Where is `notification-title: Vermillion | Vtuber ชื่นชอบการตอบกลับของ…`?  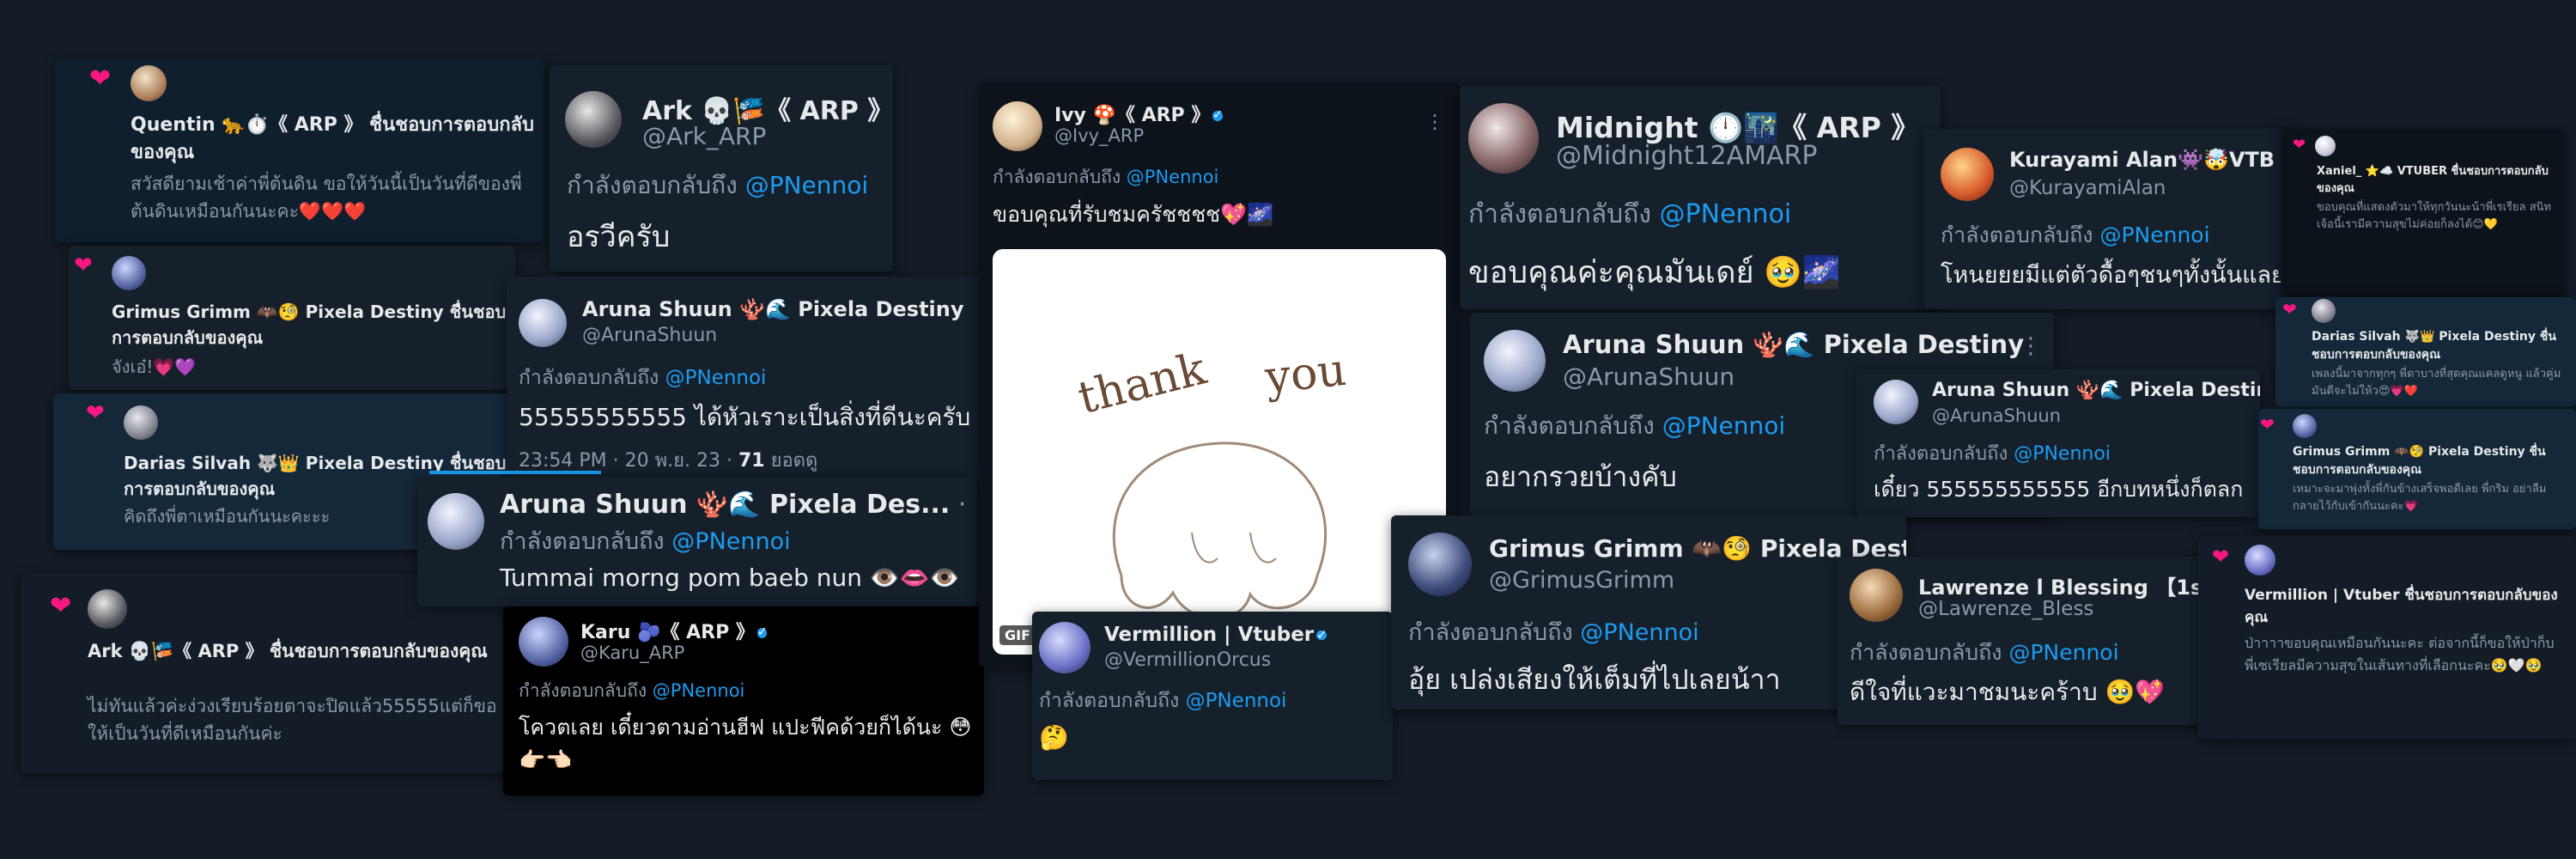
notification-title: Vermillion | Vtuber ชื่นชอบการตอบกลับของ… is located at coordinates (2401, 606).